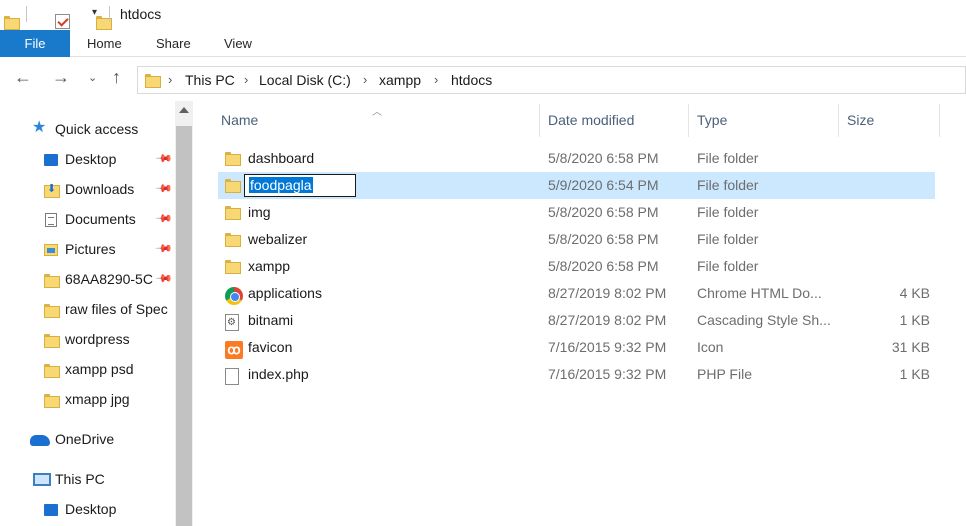 This screenshot has width=966, height=526. What do you see at coordinates (91, 509) in the screenshot?
I see `nav-item-label: Desktop` at bounding box center [91, 509].